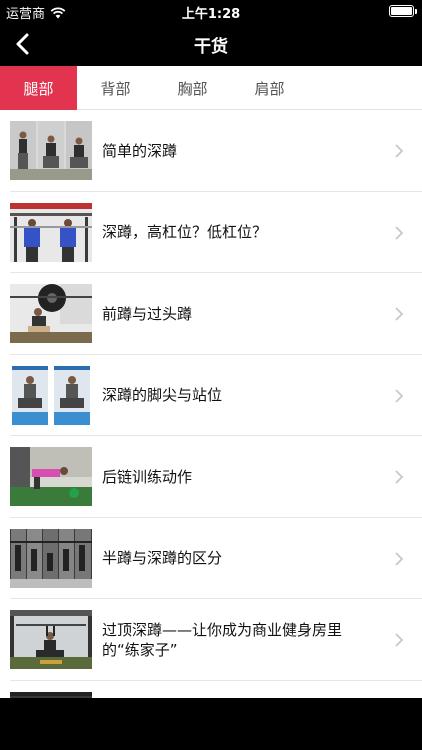 This screenshot has height=750, width=422. I want to click on item-title, so click(237, 690).